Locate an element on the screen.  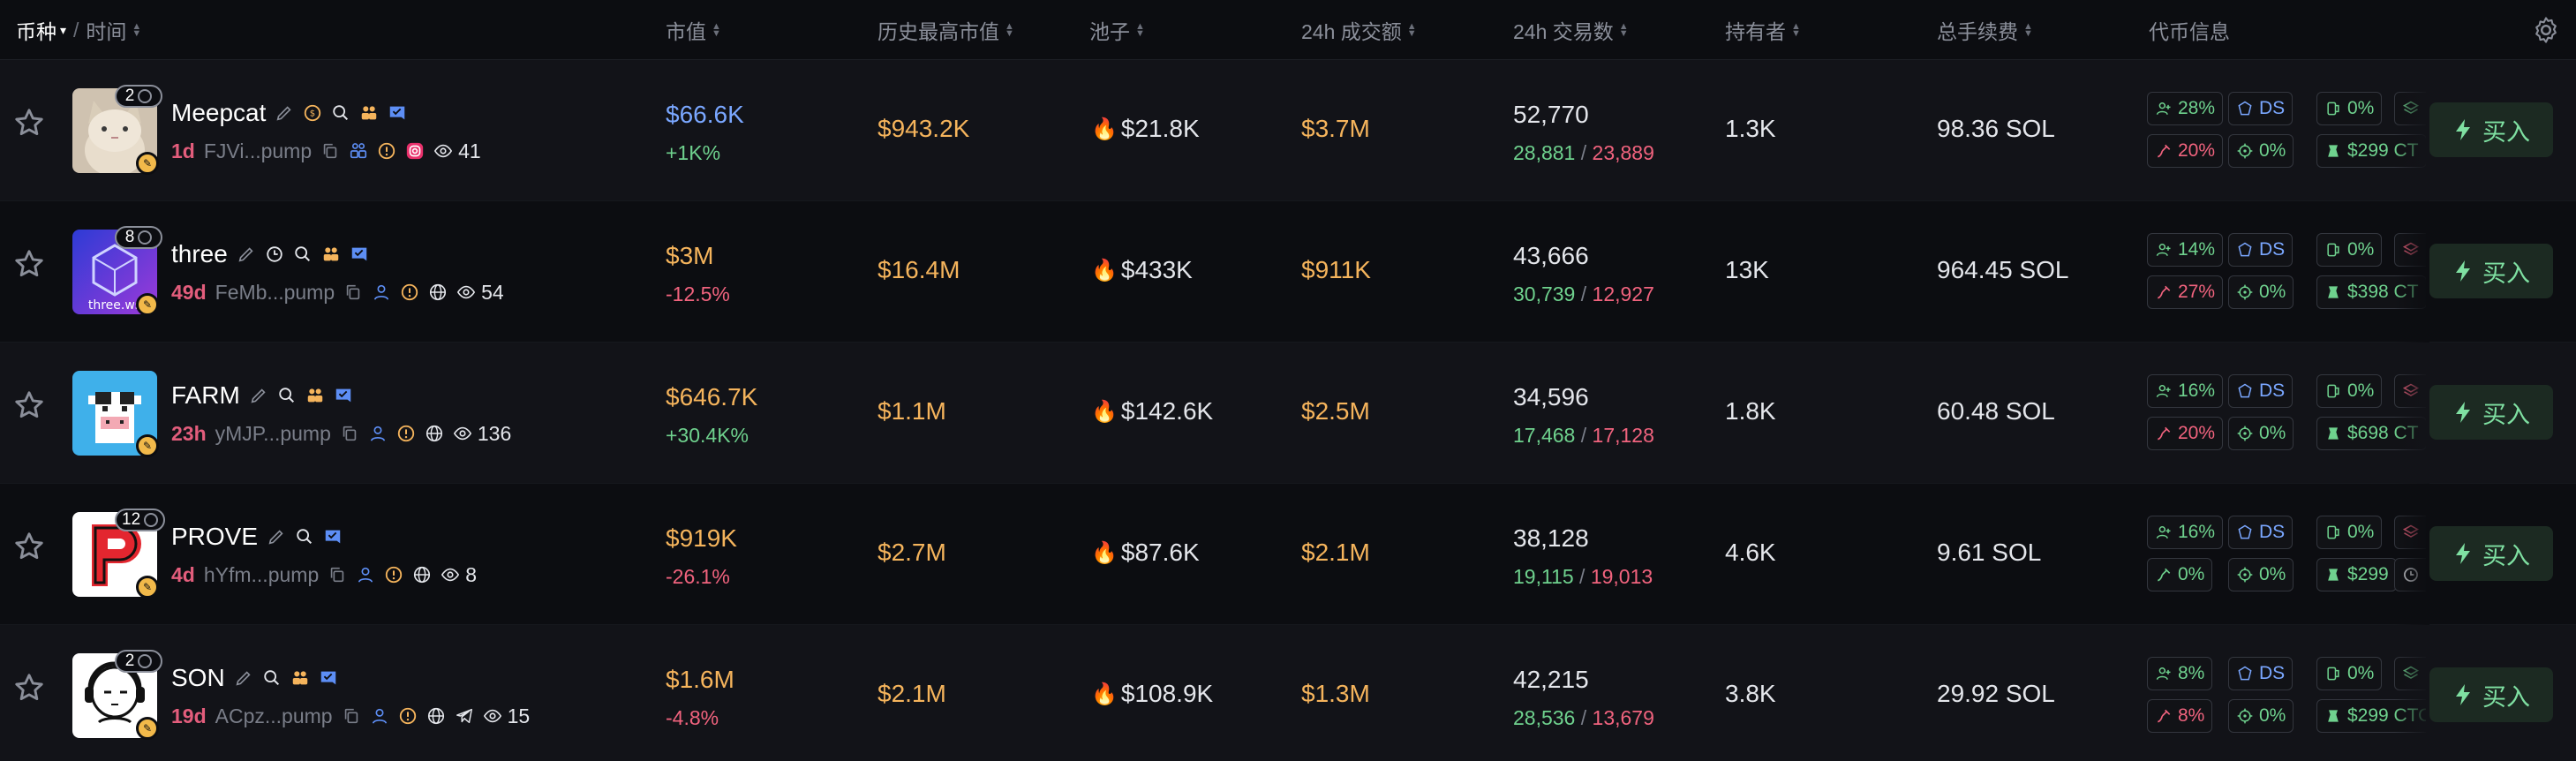
token-name: PROVE is located at coordinates (215, 537).